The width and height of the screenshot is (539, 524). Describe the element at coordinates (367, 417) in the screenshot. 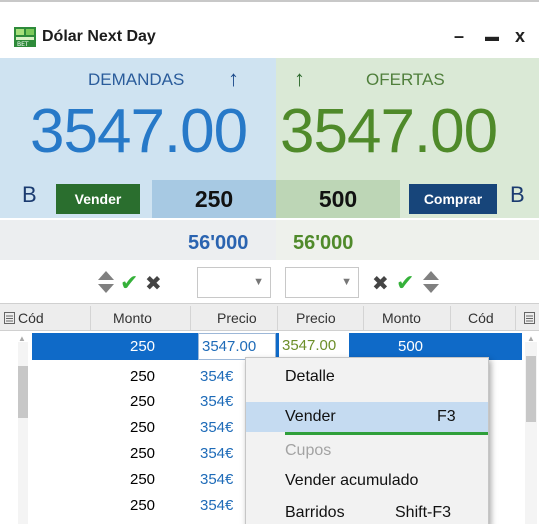

I see `menu-item-vender: Vender F3` at that location.